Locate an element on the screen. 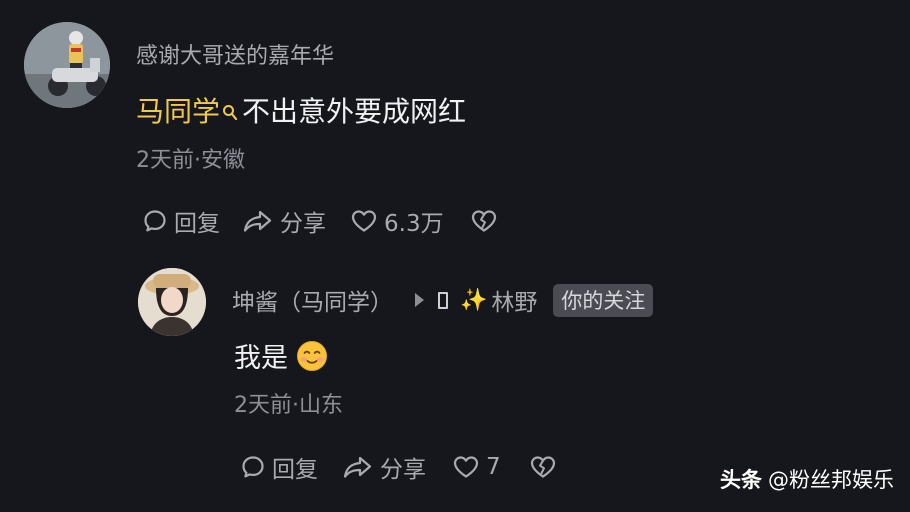  watermark-brand: 头条 is located at coordinates (741, 480).